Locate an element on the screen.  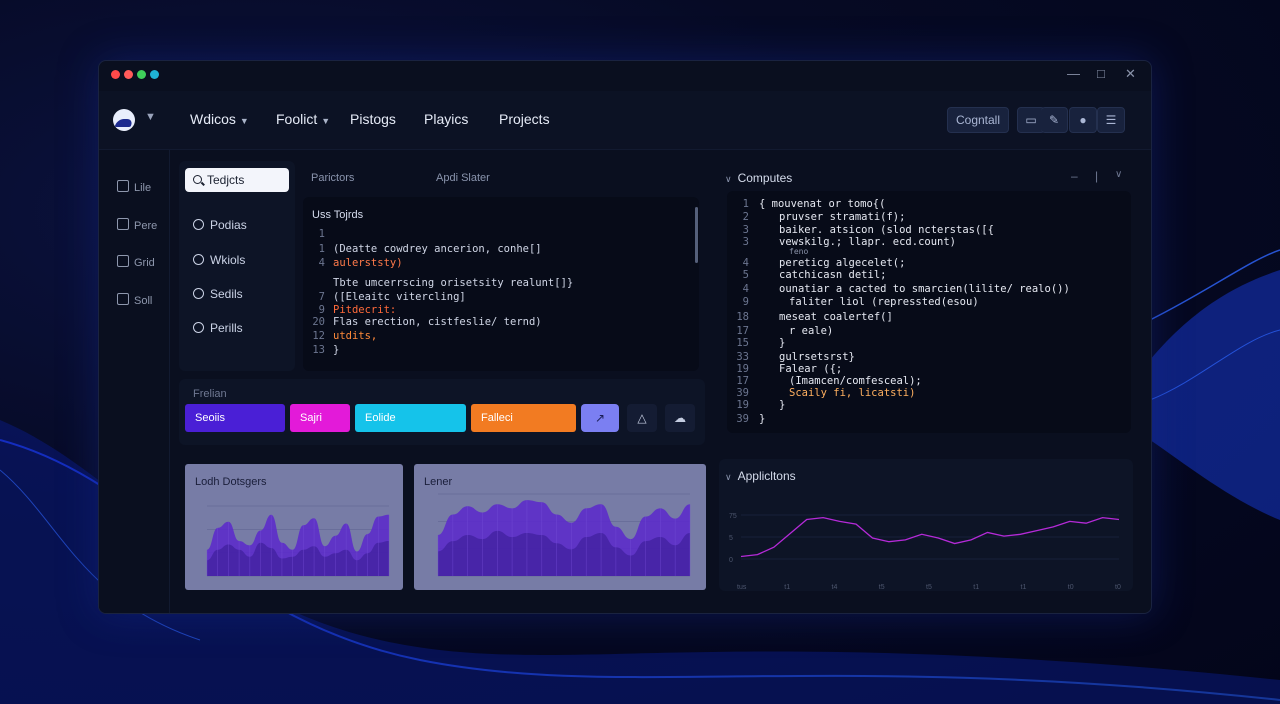
pencil-icon: ✎ is located at coordinates (1054, 120).